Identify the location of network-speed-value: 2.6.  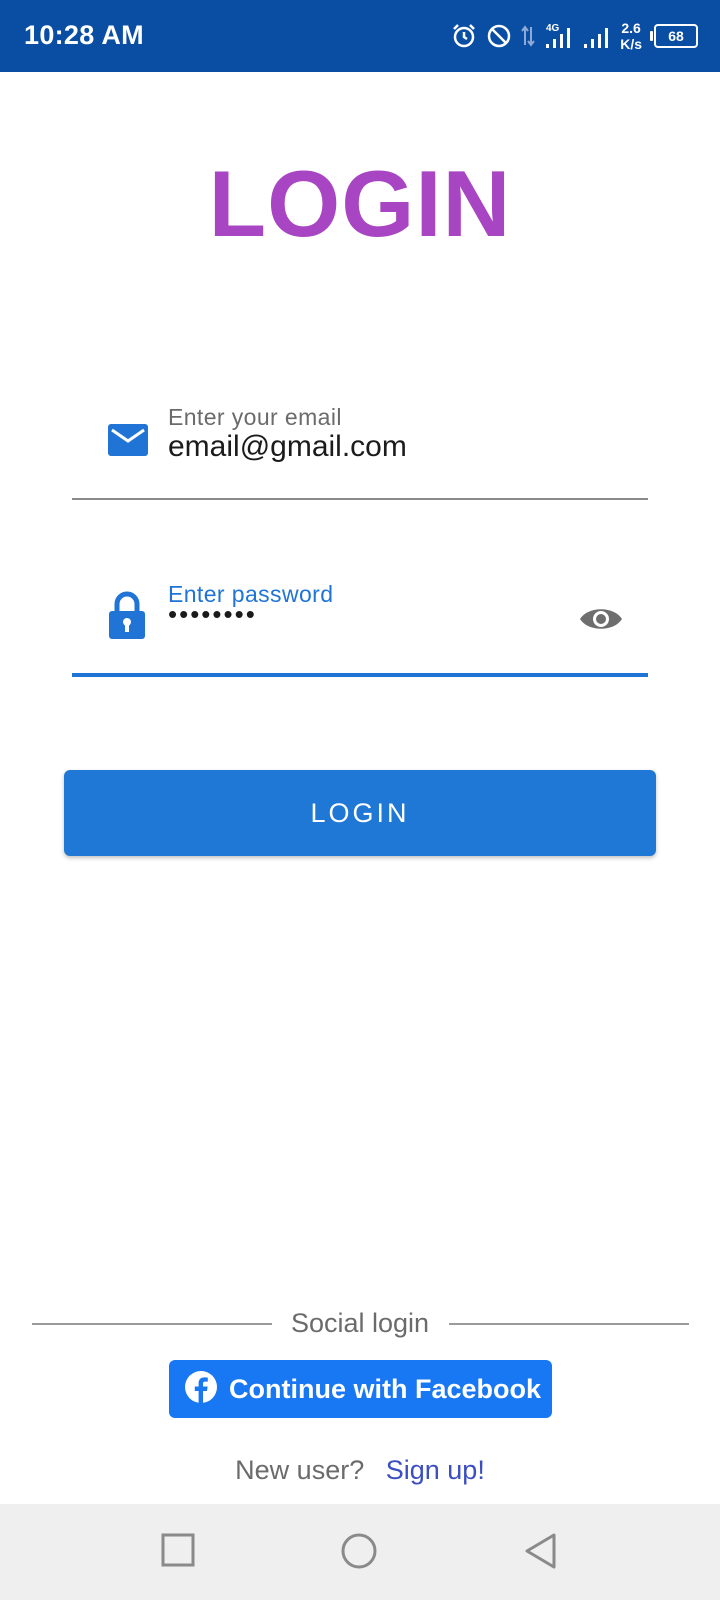
(631, 28).